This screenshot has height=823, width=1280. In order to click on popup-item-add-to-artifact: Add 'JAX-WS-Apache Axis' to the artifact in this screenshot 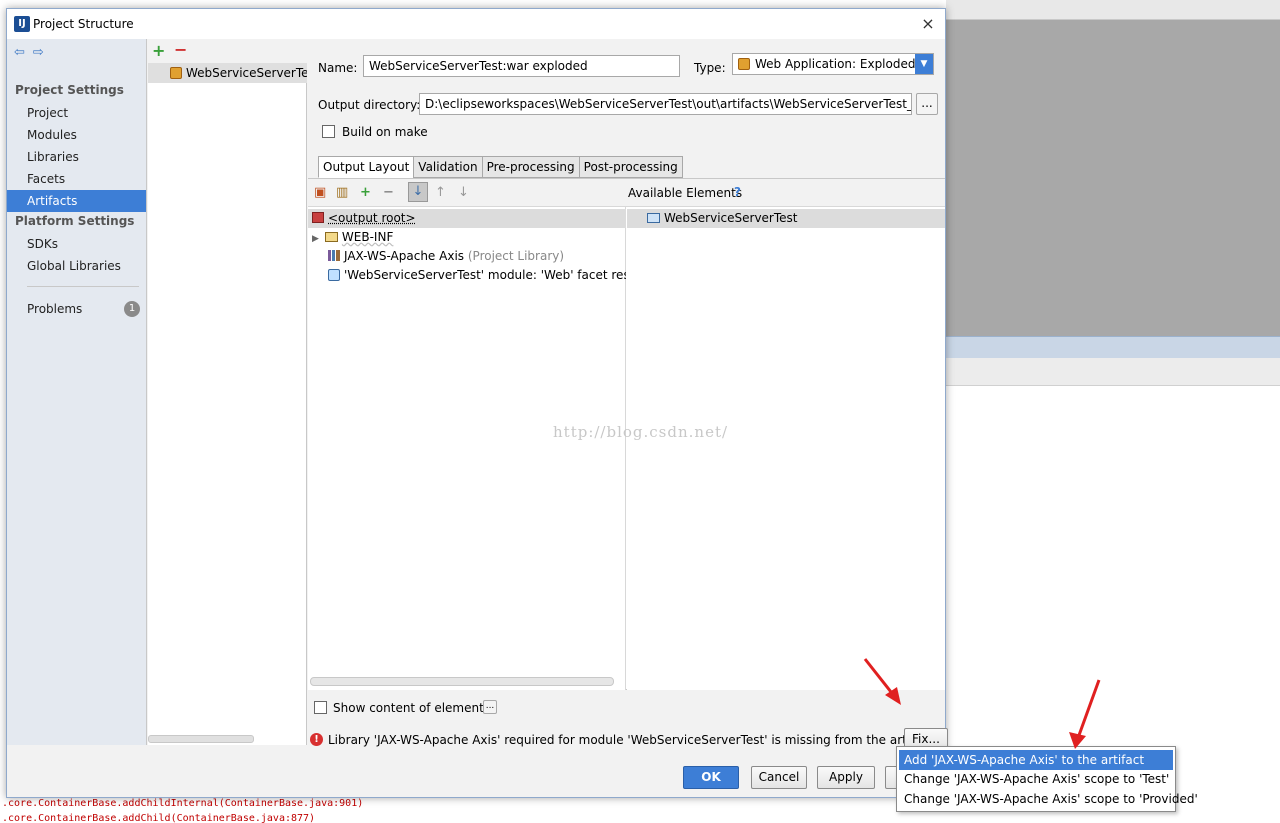, I will do `click(1036, 760)`.